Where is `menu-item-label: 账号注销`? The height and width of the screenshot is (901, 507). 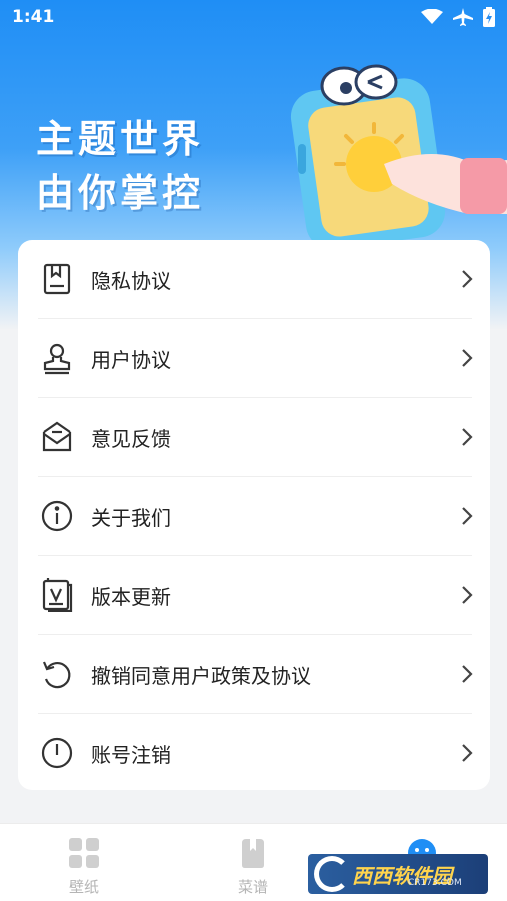 menu-item-label: 账号注销 is located at coordinates (131, 755).